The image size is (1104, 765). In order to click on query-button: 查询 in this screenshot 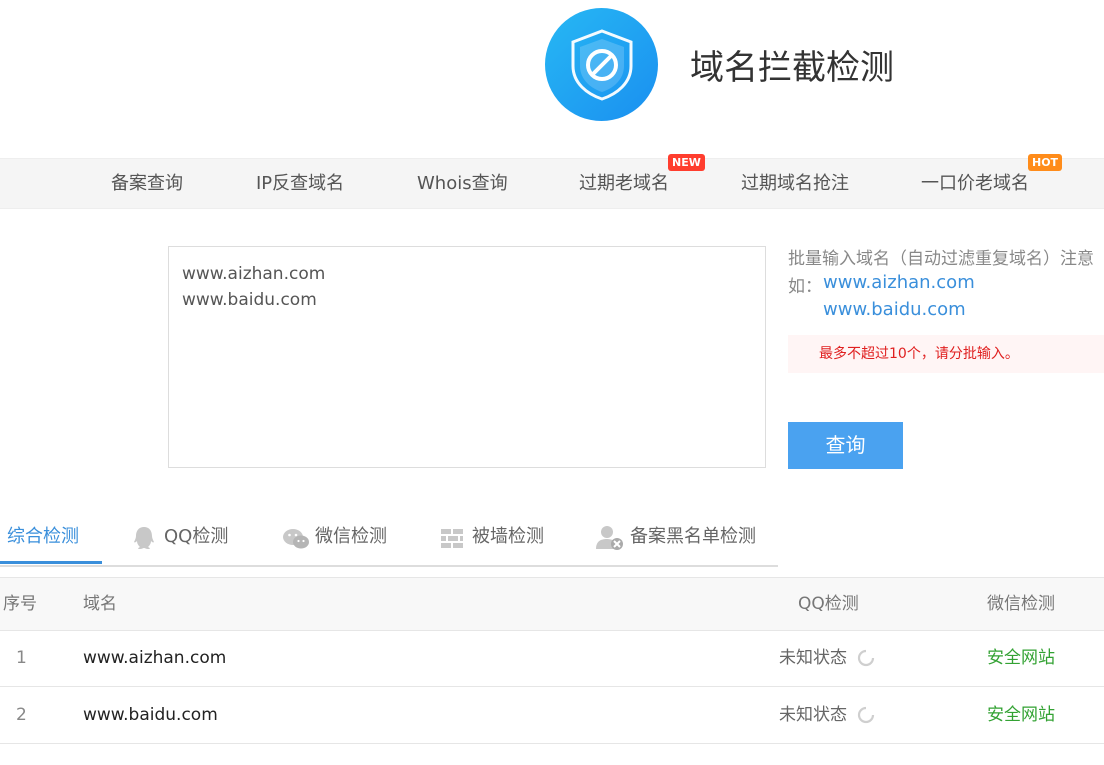, I will do `click(845, 445)`.